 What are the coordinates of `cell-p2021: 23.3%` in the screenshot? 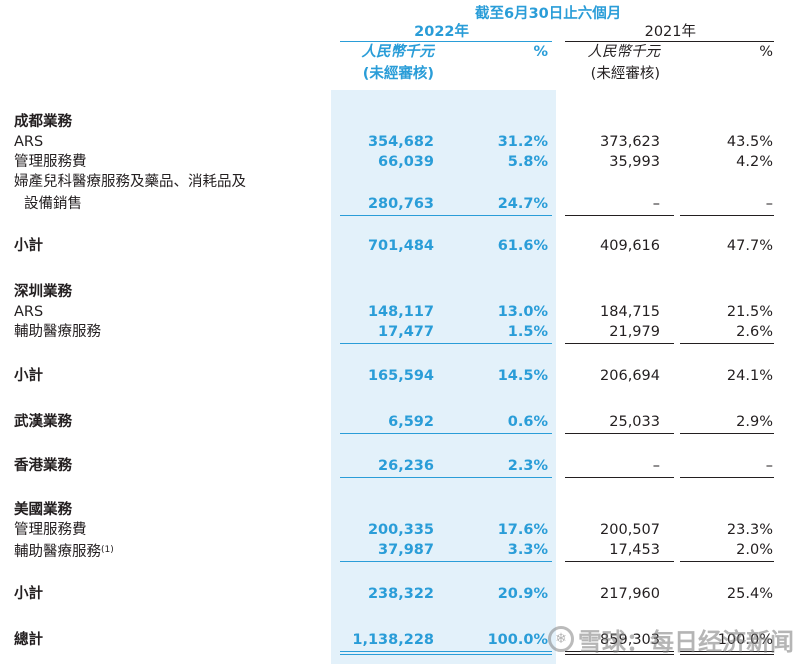 It's located at (749, 530).